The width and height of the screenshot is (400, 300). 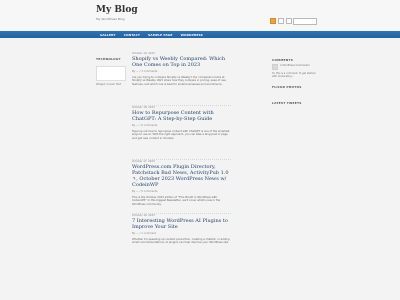 What do you see at coordinates (275, 67) in the screenshot?
I see `avatar` at bounding box center [275, 67].